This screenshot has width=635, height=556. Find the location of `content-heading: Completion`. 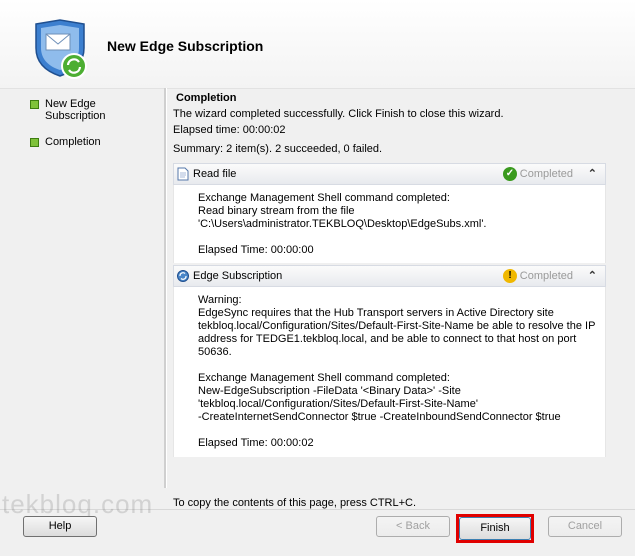

content-heading: Completion is located at coordinates (206, 98).